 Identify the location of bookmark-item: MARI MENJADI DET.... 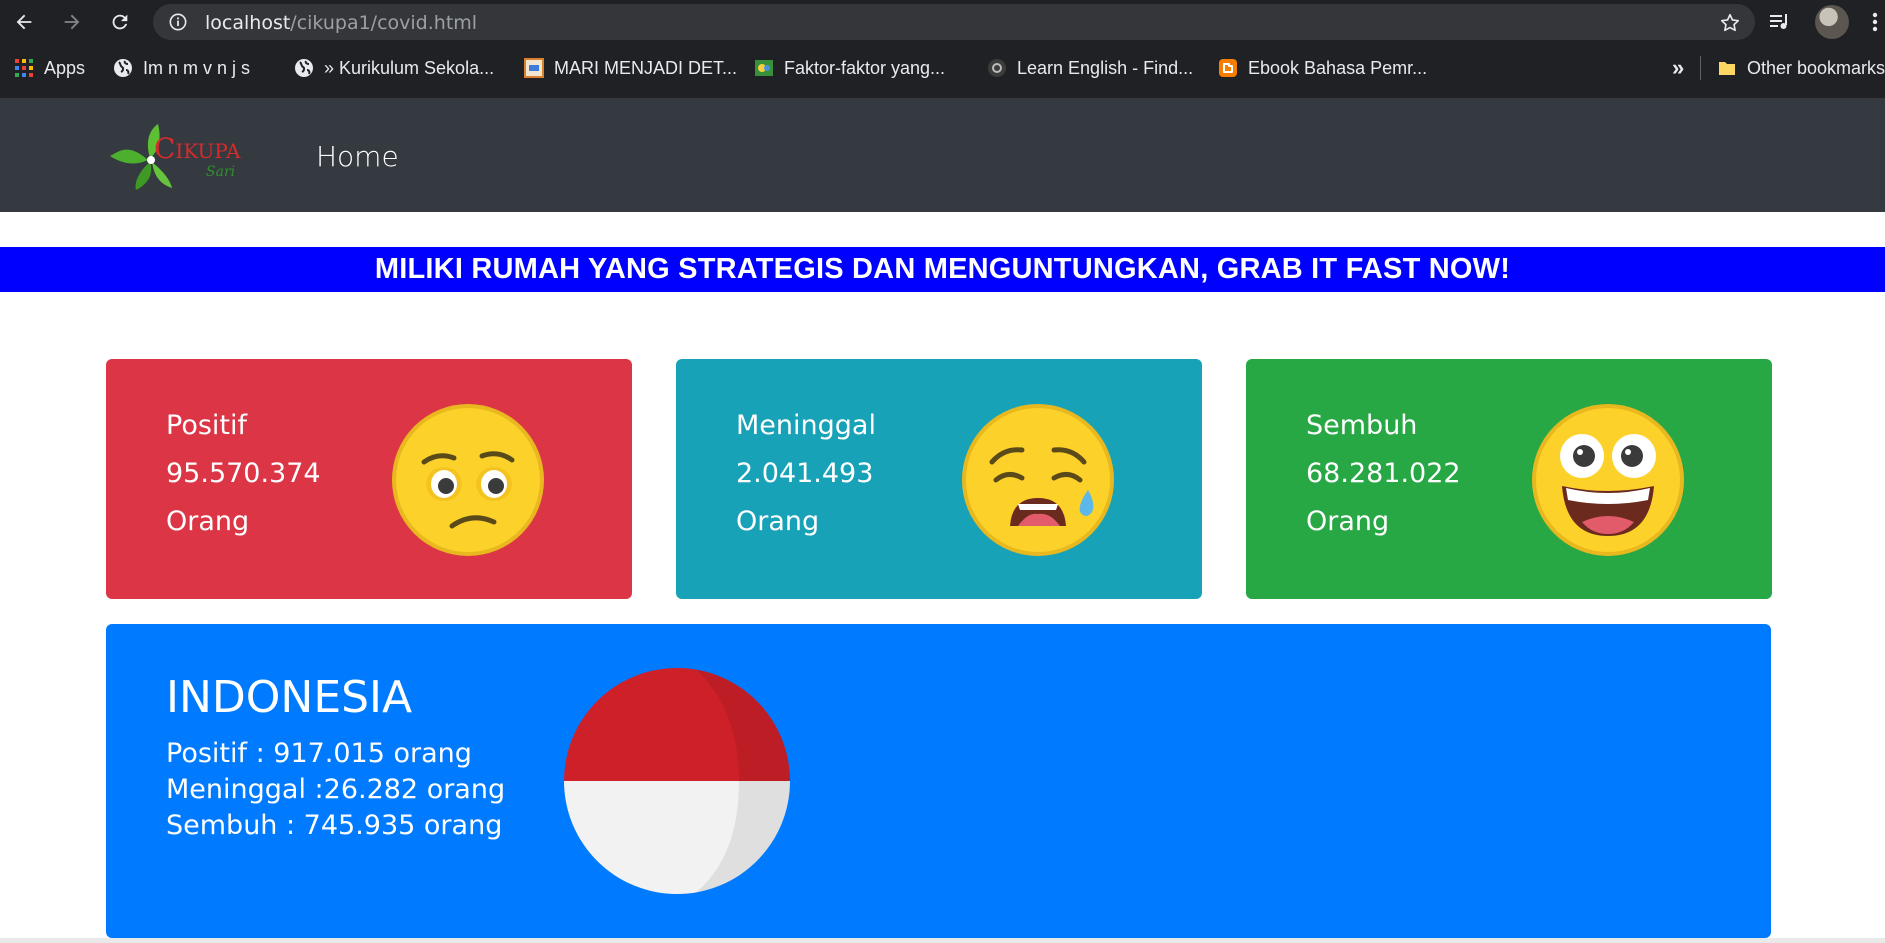
(630, 68).